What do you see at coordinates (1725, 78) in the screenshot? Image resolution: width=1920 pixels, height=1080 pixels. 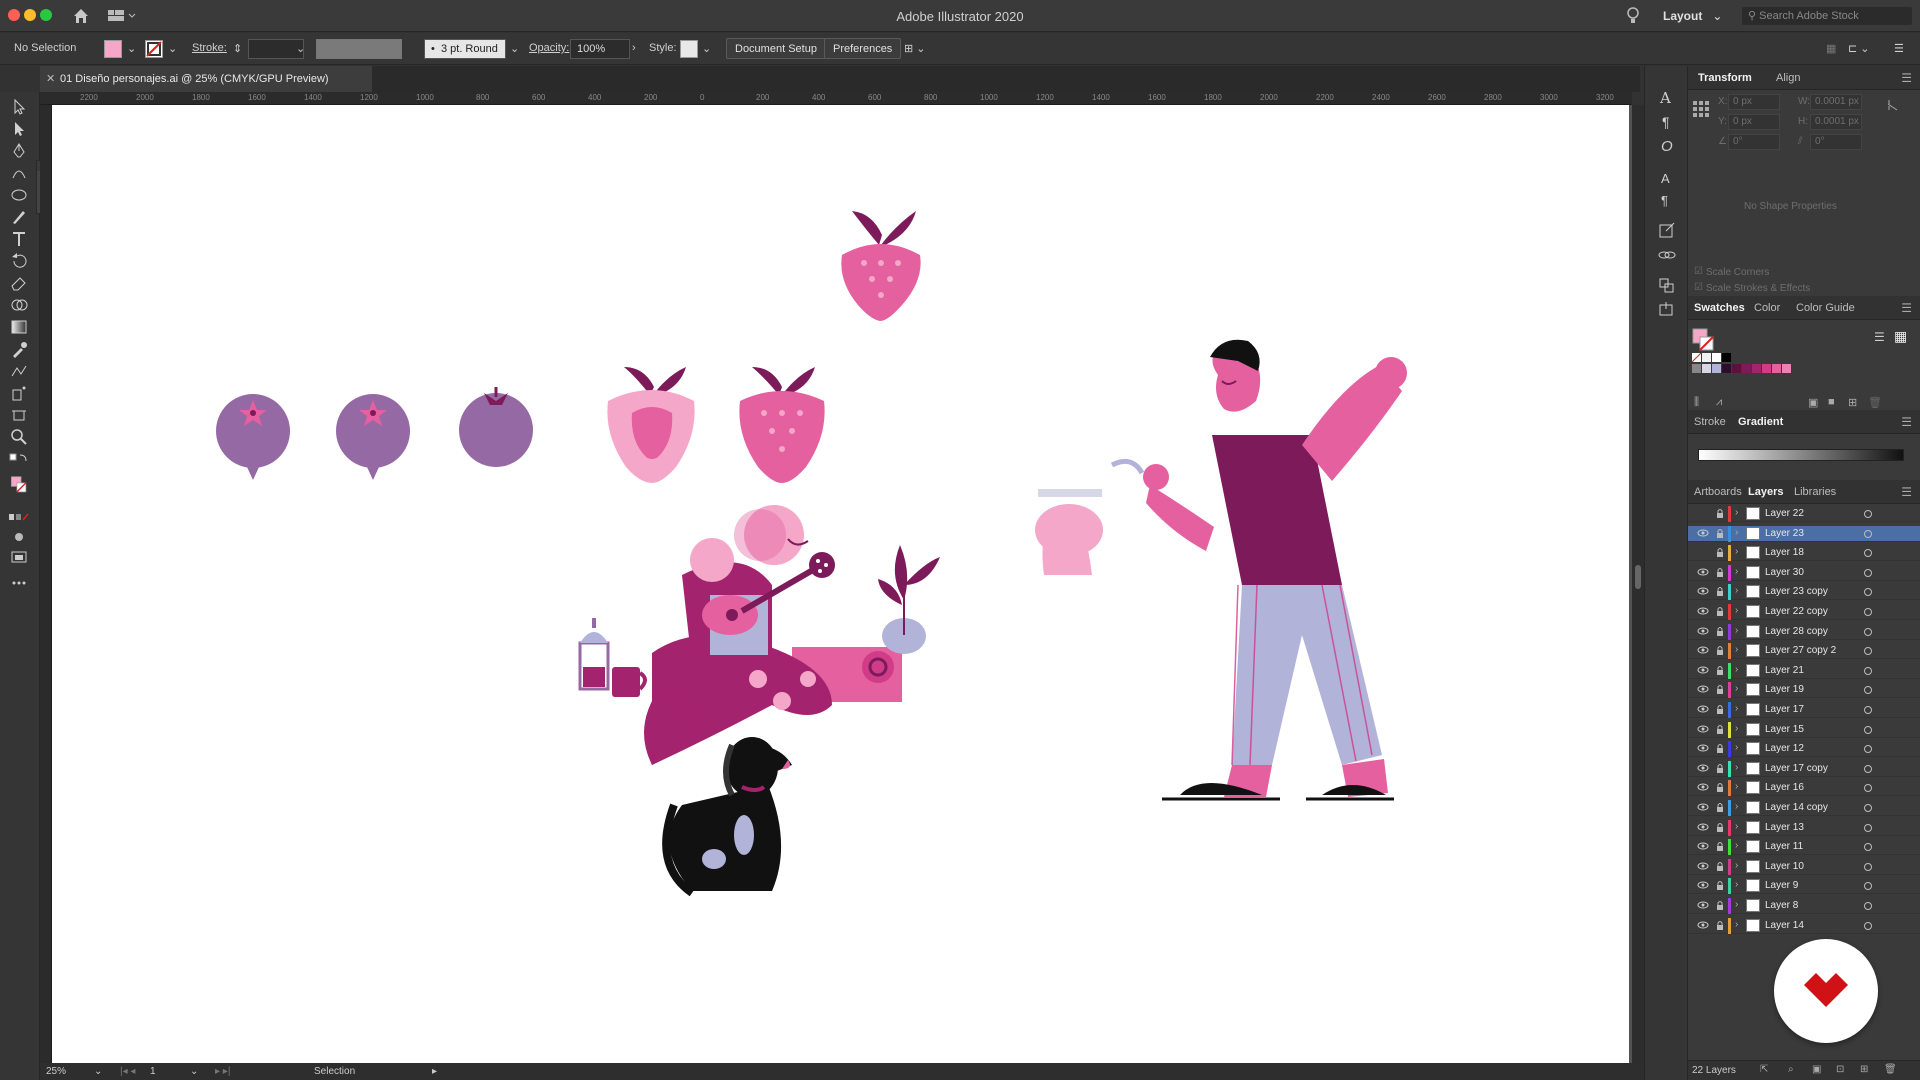 I see `tab-transform: Transform` at bounding box center [1725, 78].